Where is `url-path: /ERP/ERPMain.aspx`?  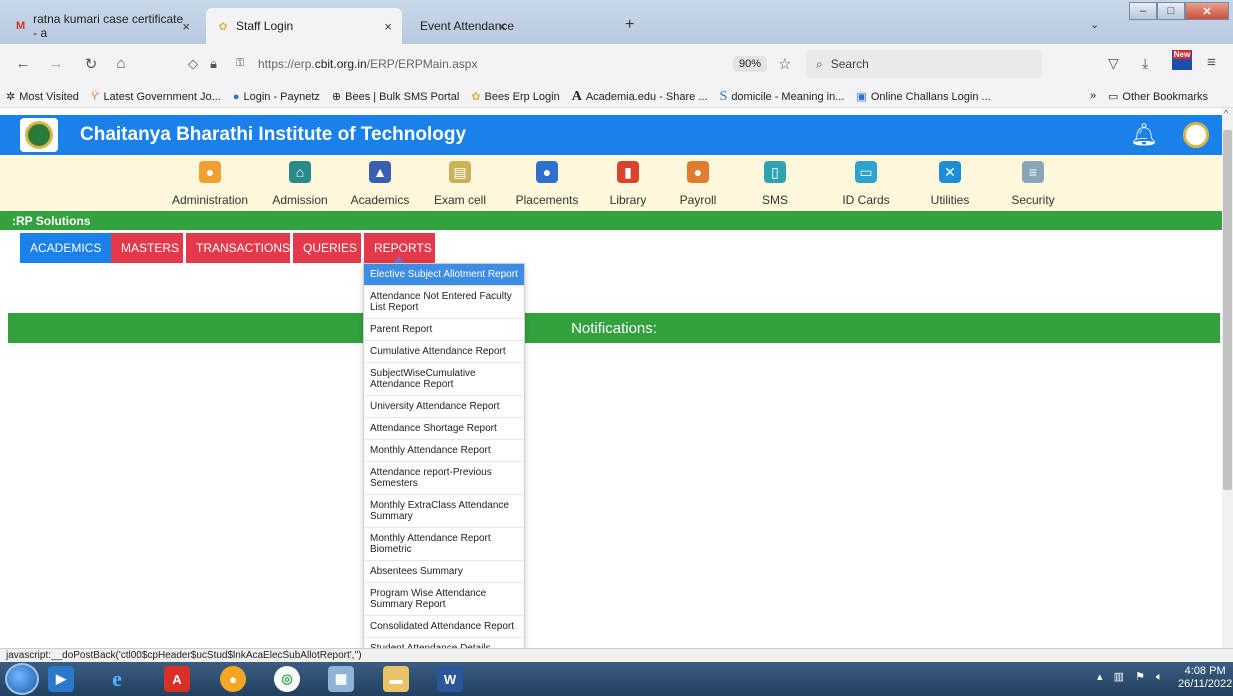 url-path: /ERP/ERPMain.aspx is located at coordinates (422, 64).